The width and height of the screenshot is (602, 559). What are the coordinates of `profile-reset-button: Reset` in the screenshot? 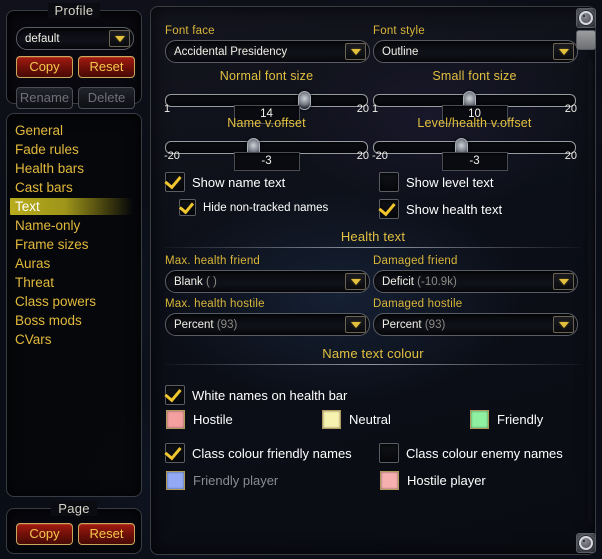 It's located at (106, 67).